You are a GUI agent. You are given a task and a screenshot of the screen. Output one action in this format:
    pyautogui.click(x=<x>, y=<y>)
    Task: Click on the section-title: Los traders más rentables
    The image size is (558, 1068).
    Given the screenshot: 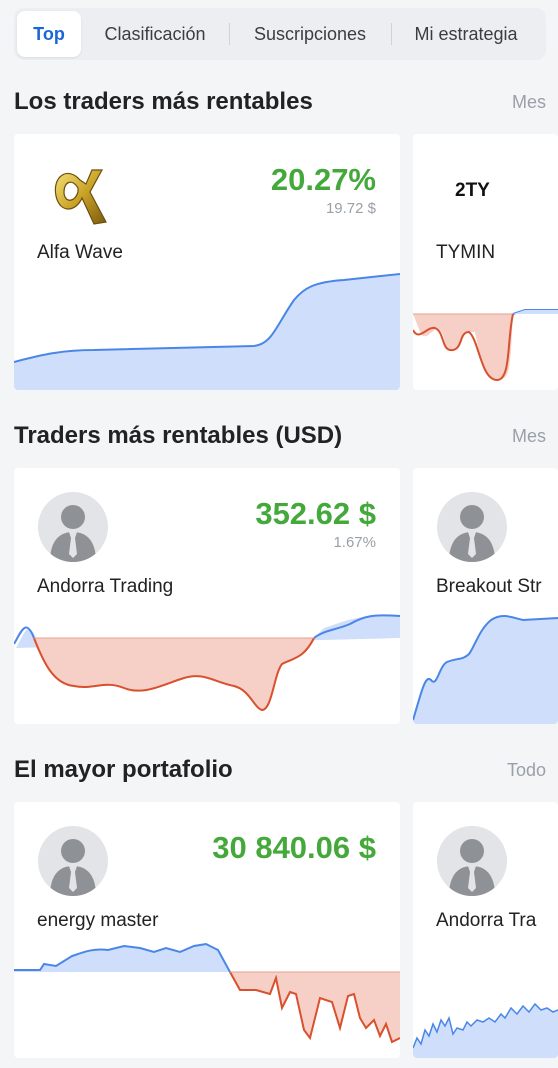 What is the action you would take?
    pyautogui.click(x=163, y=101)
    